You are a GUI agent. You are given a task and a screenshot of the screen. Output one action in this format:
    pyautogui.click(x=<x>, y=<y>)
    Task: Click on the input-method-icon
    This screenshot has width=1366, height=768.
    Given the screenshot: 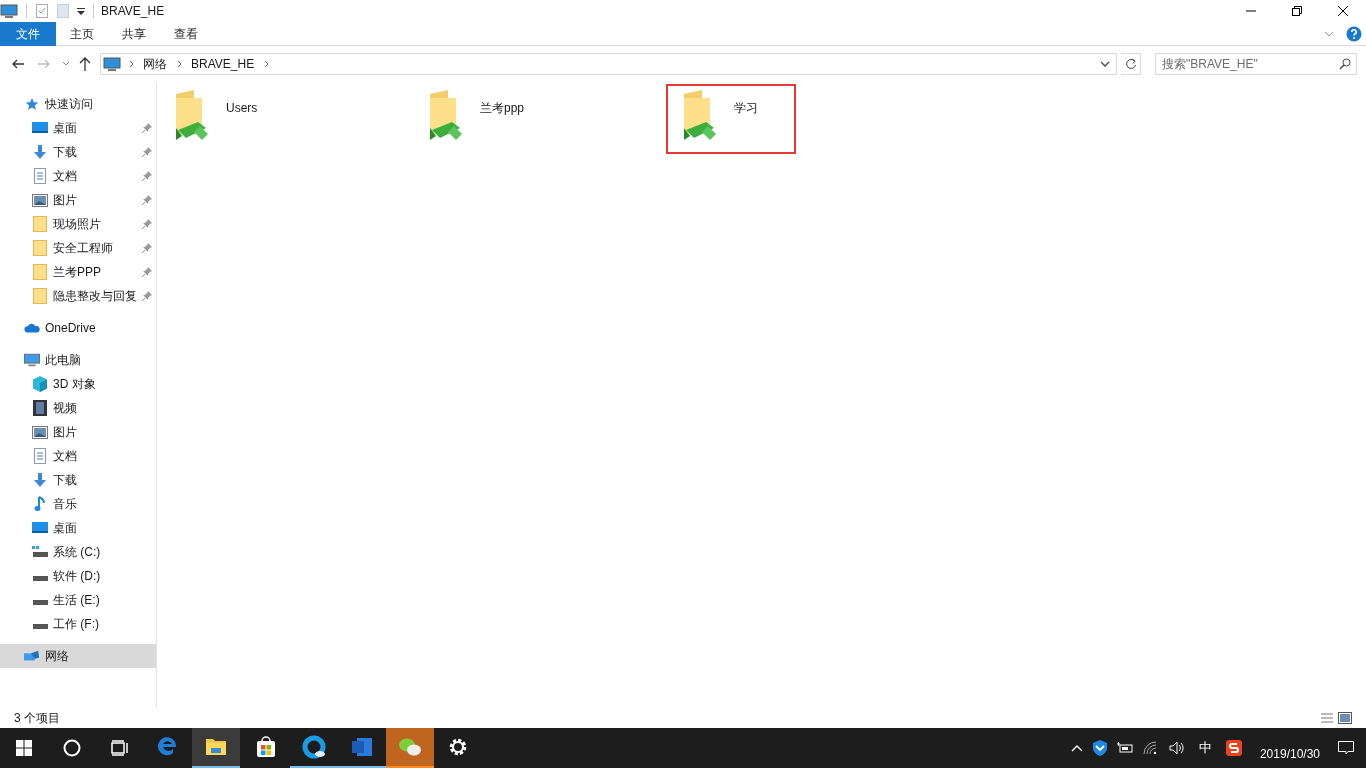 What is the action you would take?
    pyautogui.click(x=1233, y=748)
    